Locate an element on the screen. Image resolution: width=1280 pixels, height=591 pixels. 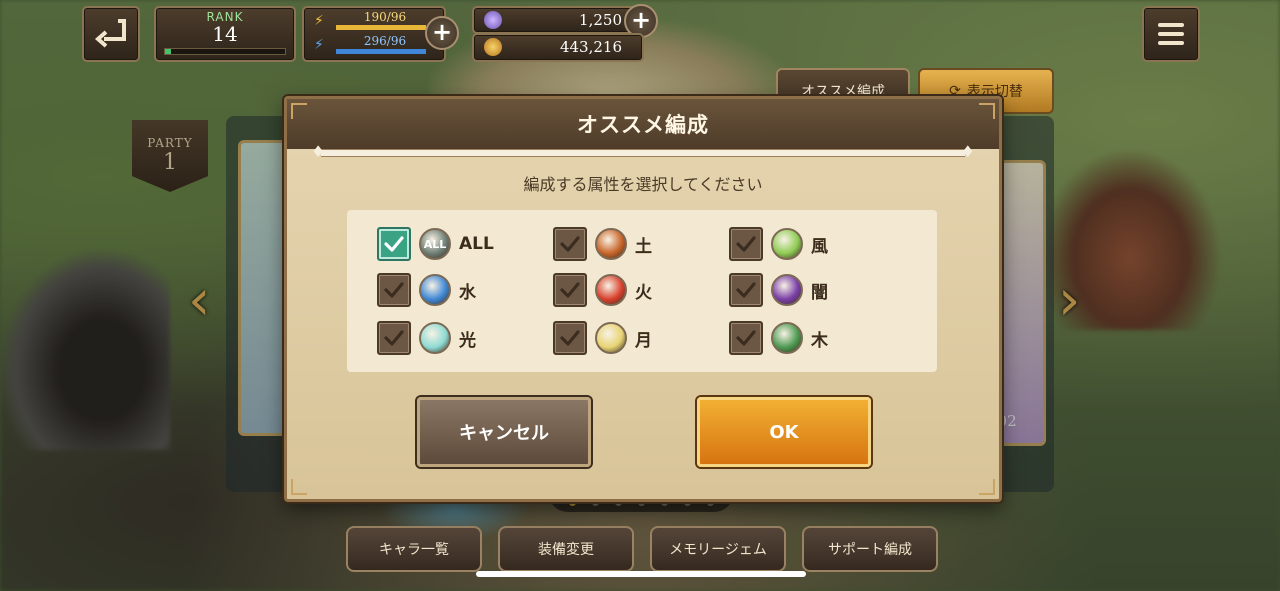
element-option: 風 is located at coordinates (809, 244).